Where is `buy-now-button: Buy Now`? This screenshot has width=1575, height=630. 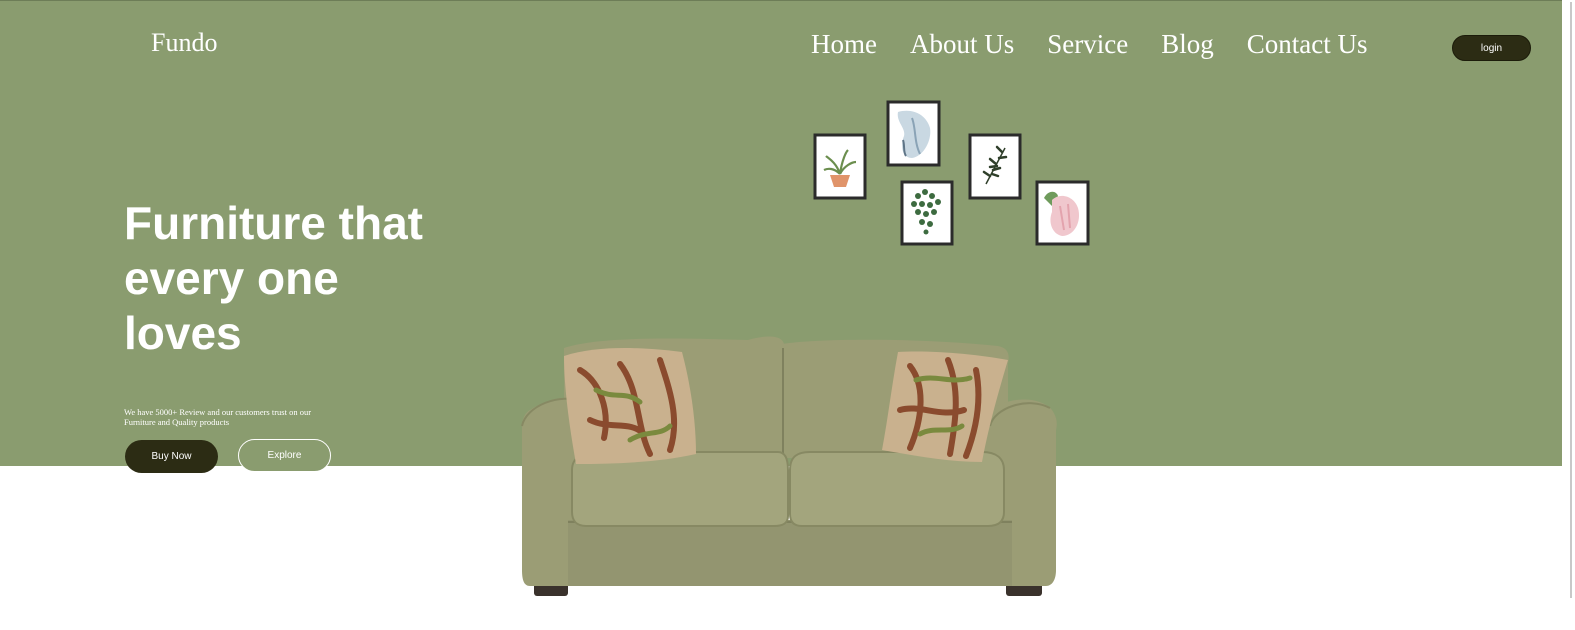
buy-now-button: Buy Now is located at coordinates (171, 456).